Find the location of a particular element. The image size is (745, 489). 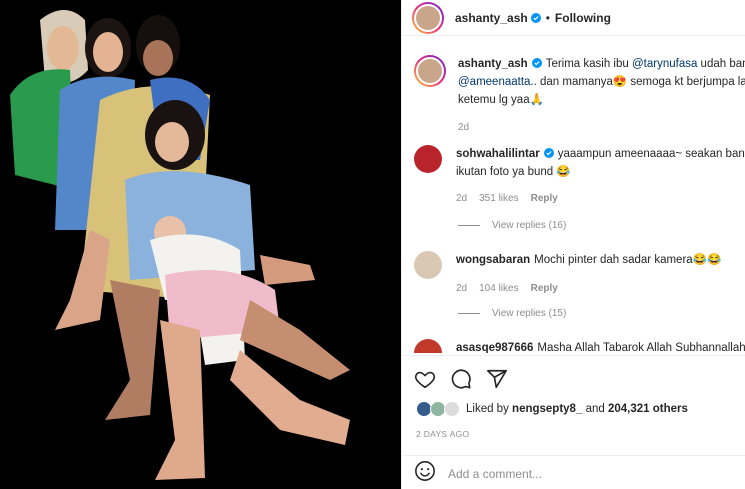

comment-text: Mochi pinter dah sadar kamera😂😂 is located at coordinates (628, 260).